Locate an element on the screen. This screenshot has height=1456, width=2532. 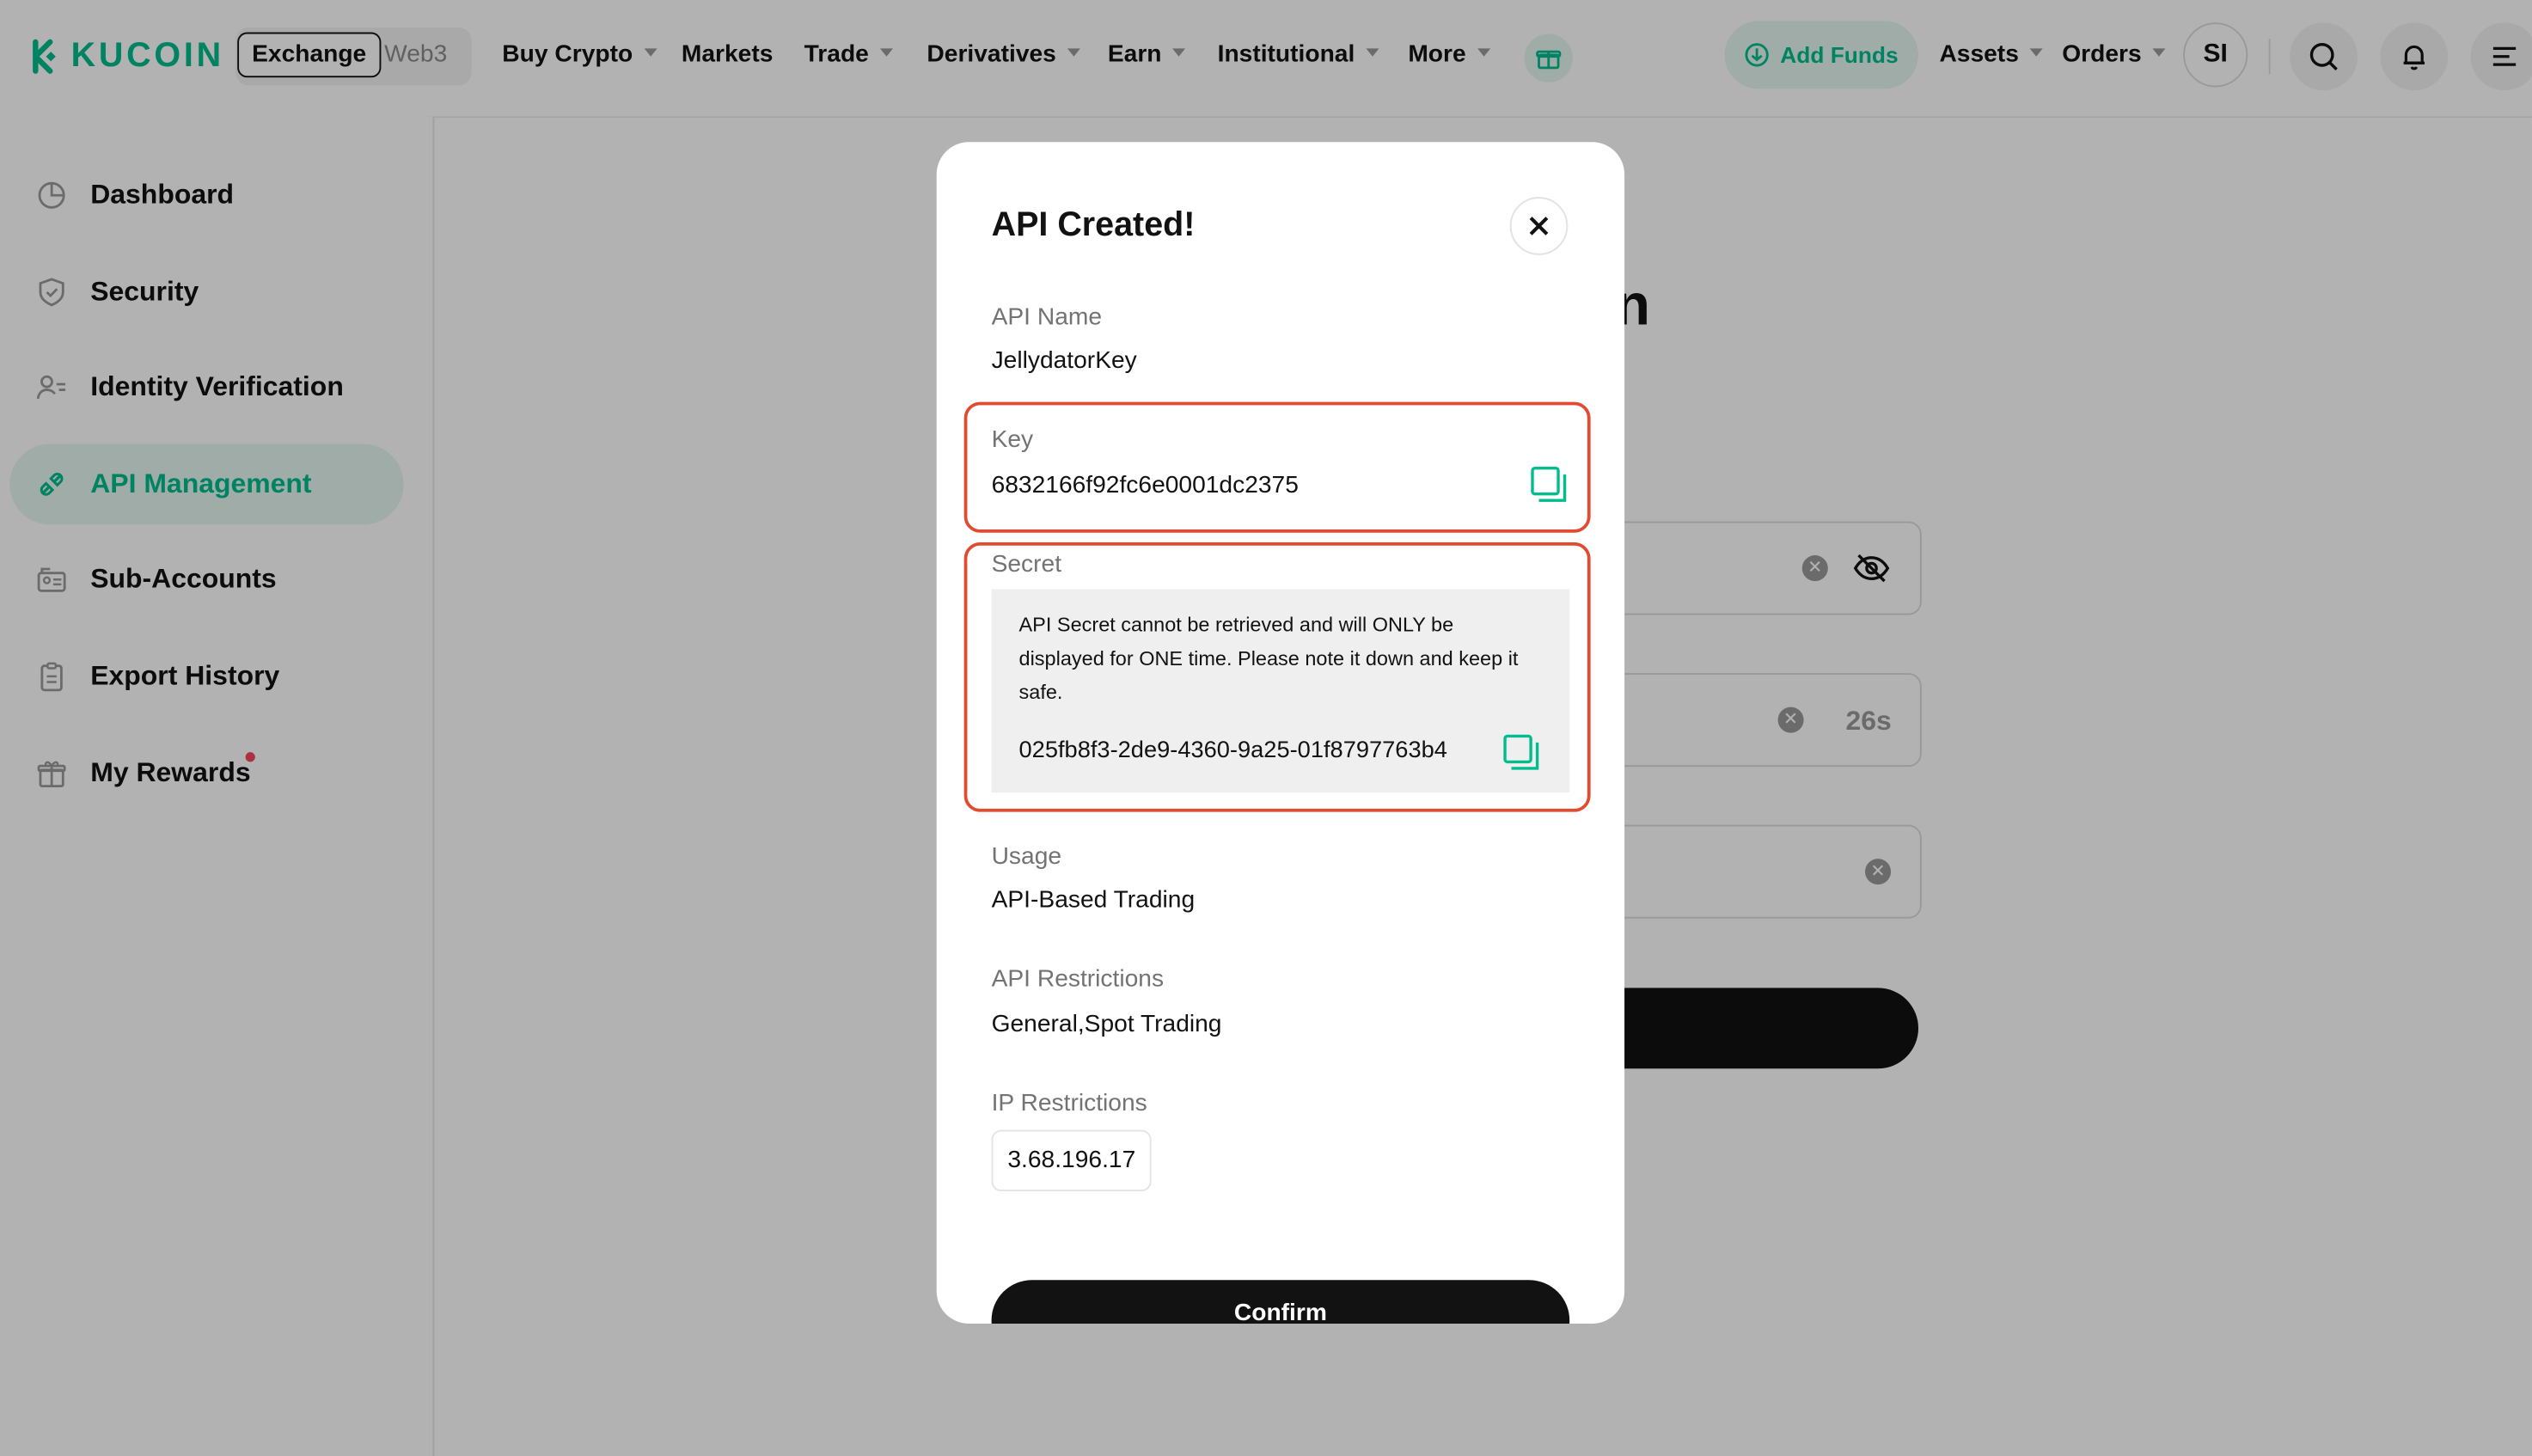
secret-value: 025fb8f3-2de9-4360-9a25-01f8797763b4 is located at coordinates (1232, 750).